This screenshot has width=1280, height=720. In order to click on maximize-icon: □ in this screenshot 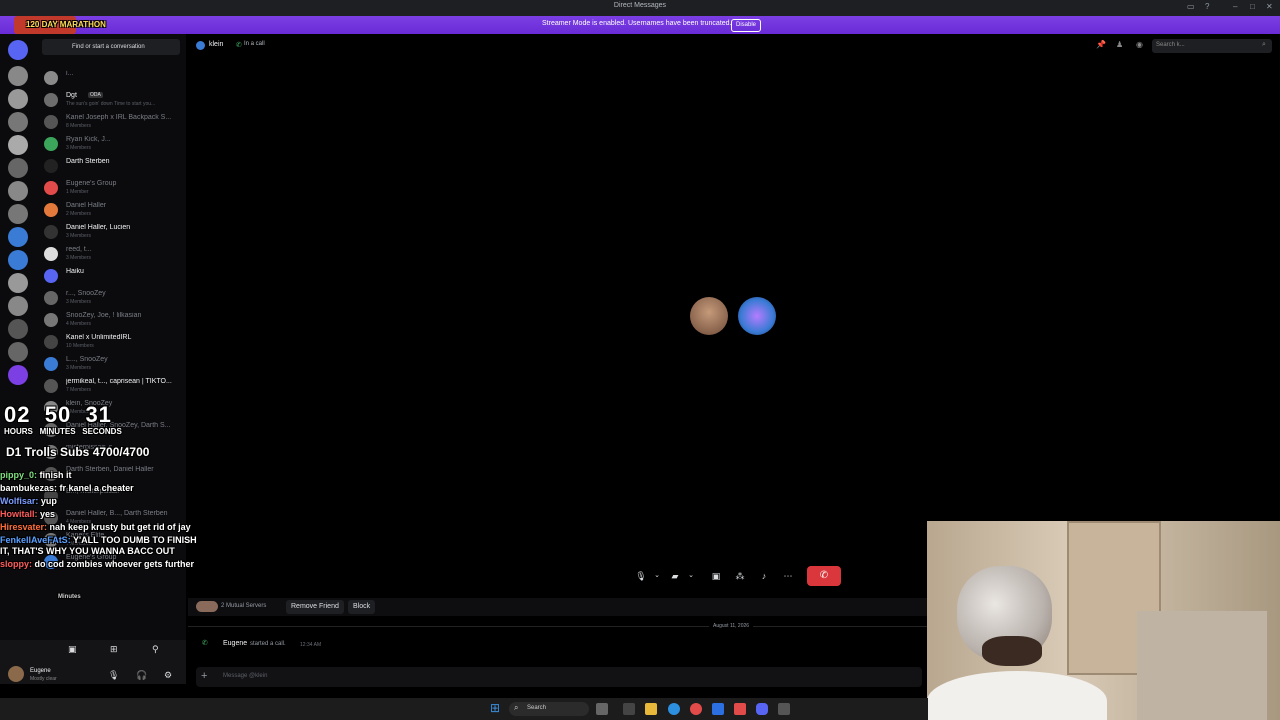, I will do `click(1252, 6)`.